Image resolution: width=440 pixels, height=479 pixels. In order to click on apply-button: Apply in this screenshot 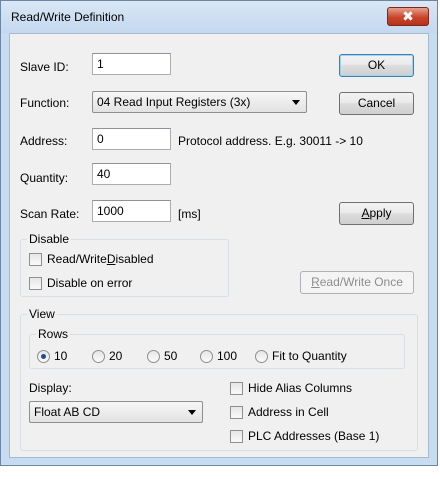, I will do `click(376, 213)`.